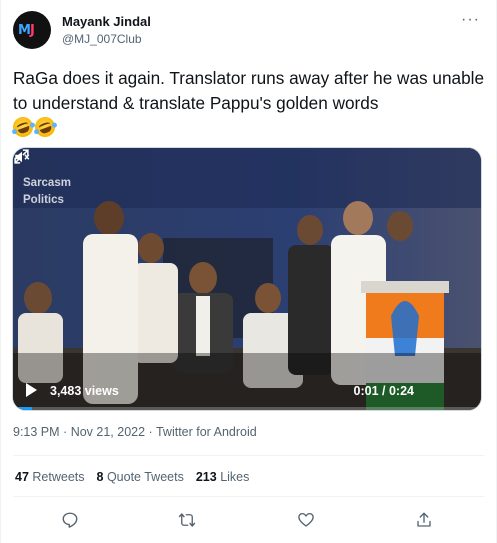 This screenshot has height=543, width=497. I want to click on tweet-time: 9:13 PM, so click(36, 432).